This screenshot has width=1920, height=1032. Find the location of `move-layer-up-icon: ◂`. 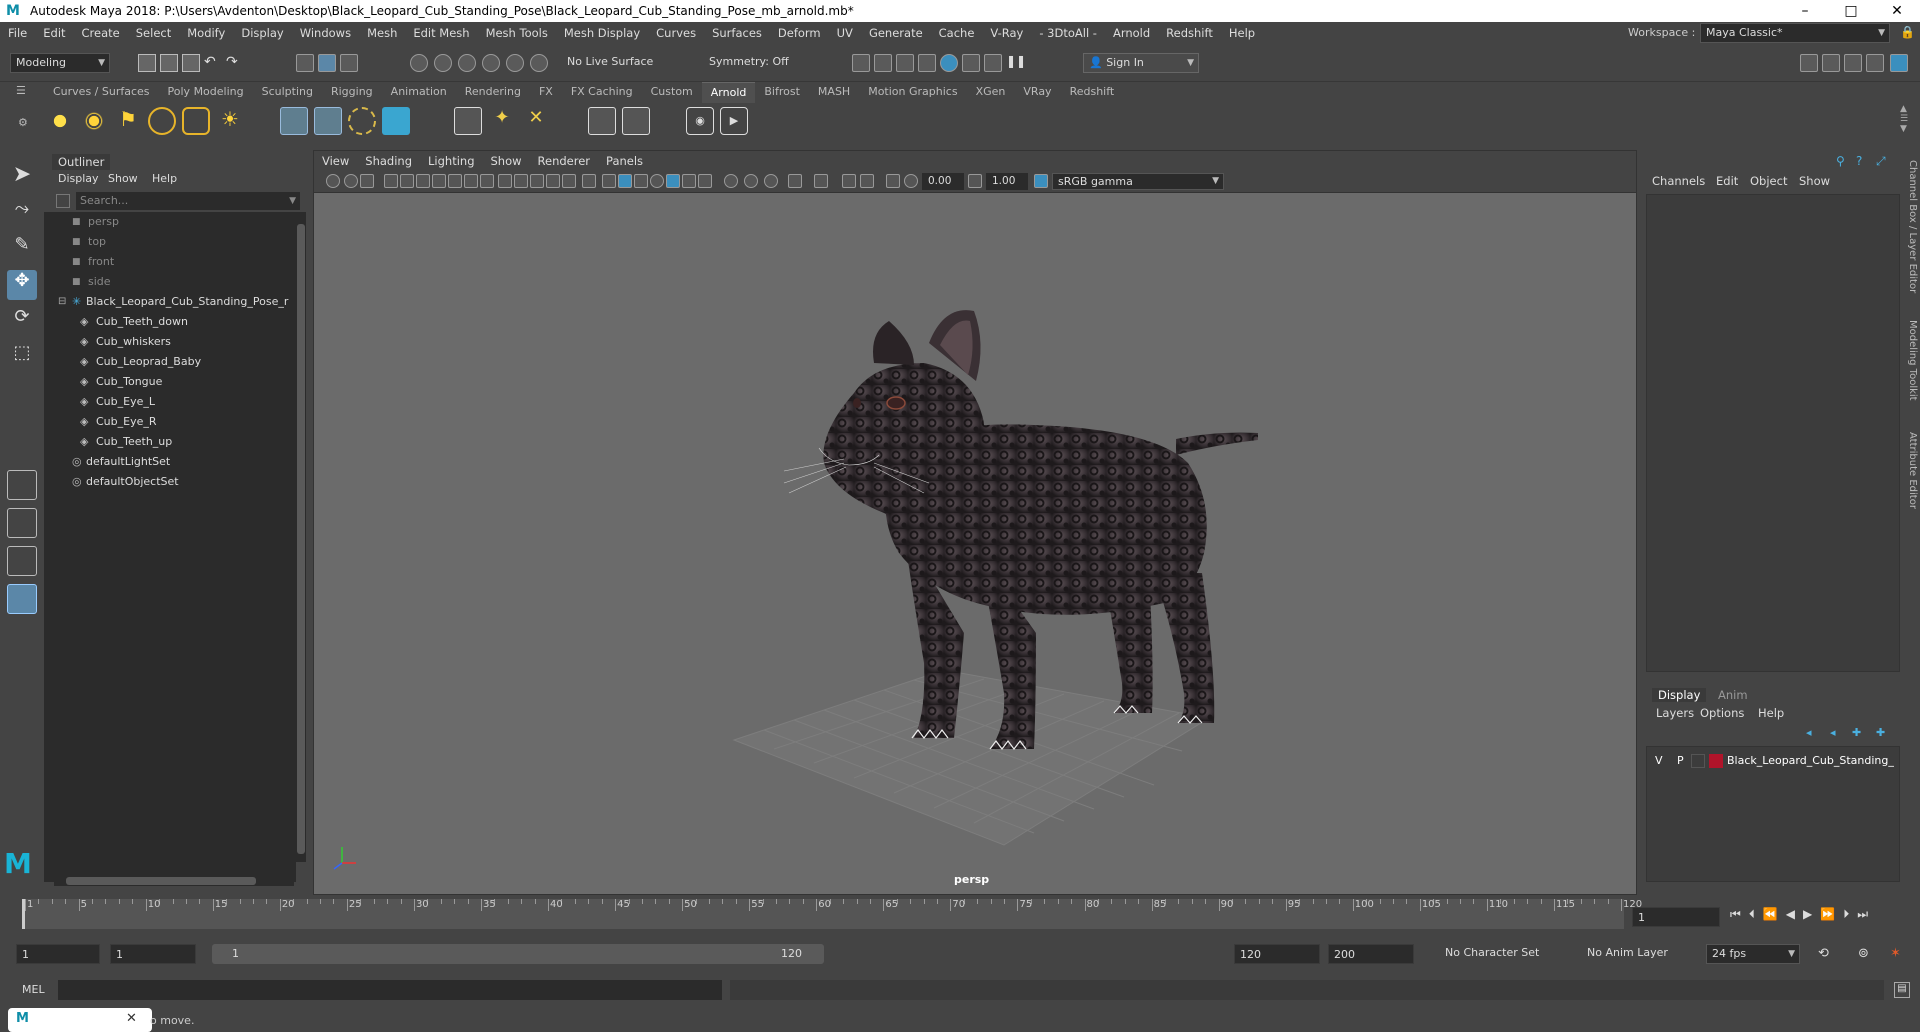

move-layer-up-icon: ◂ is located at coordinates (1809, 732).